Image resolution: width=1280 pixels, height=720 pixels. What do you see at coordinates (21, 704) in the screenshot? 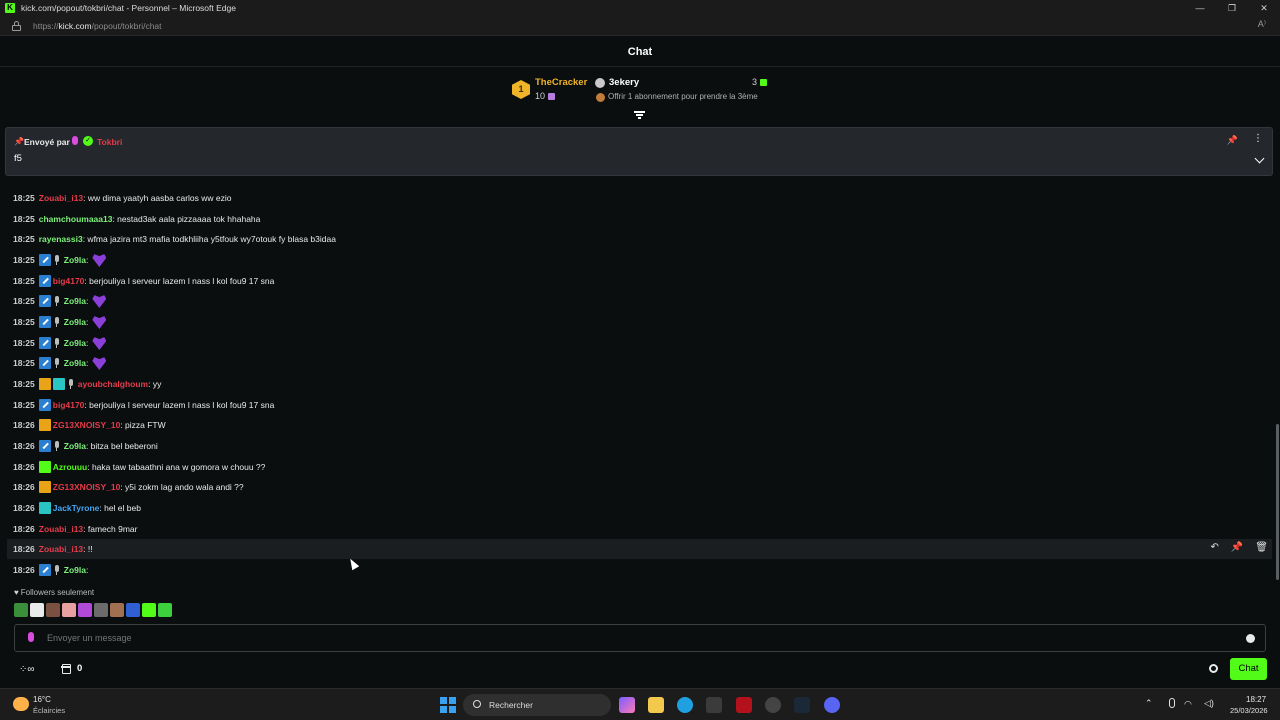
I see `weather-icon` at bounding box center [21, 704].